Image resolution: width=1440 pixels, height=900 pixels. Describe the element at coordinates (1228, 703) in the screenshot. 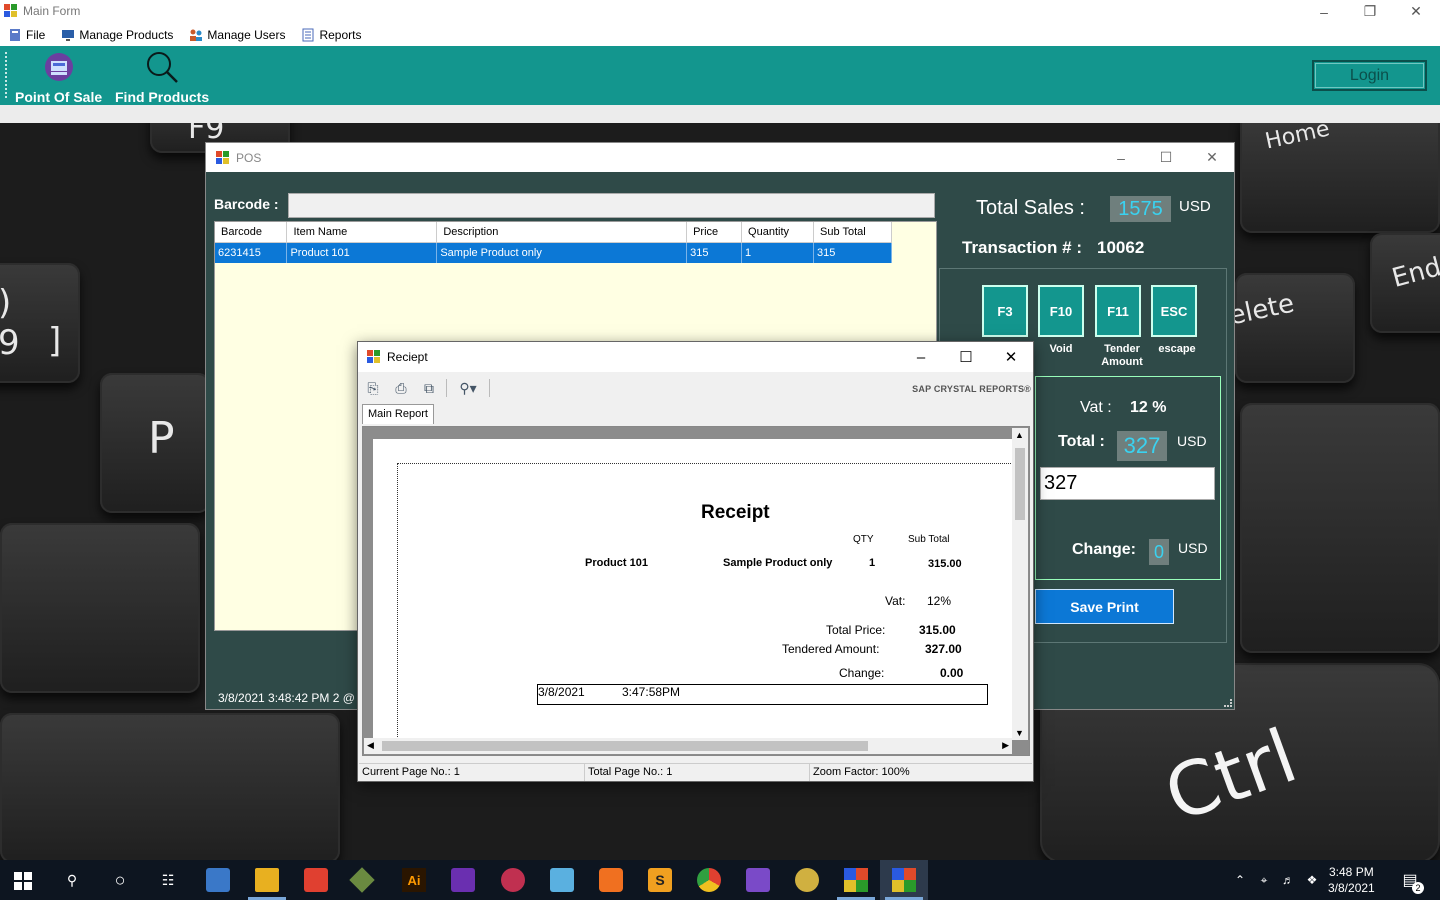

I see `resize-grip` at that location.